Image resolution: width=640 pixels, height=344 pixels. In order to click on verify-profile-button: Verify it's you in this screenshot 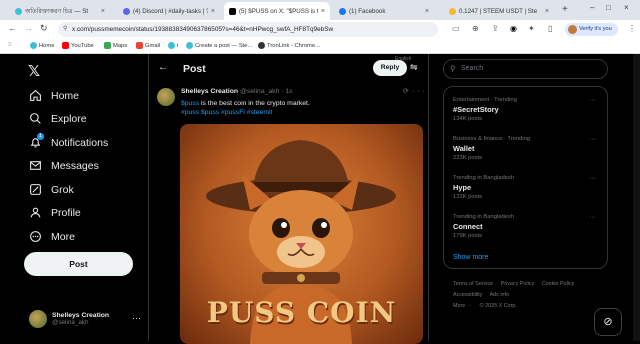, I will do `click(591, 29)`.